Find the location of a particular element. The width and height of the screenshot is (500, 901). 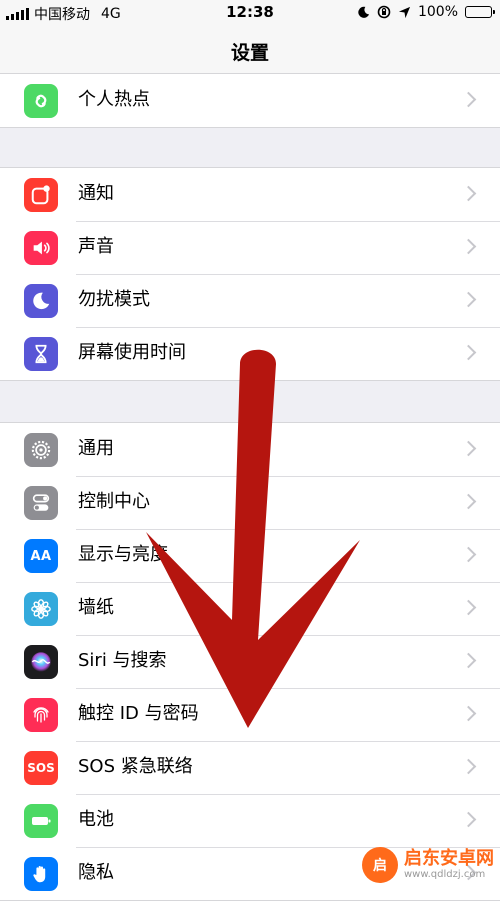

hand-icon is located at coordinates (41, 874).